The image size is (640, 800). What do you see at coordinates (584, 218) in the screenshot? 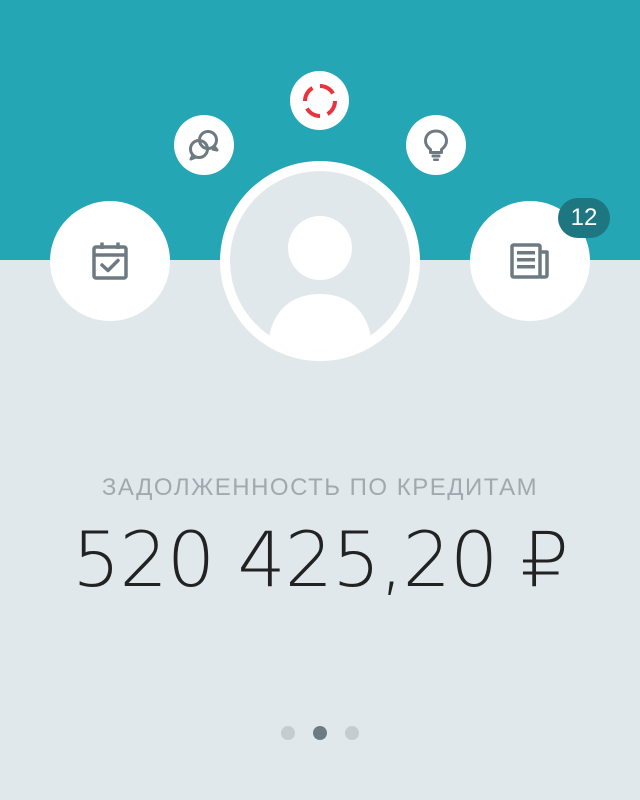
I see `news-count-badge: 12` at bounding box center [584, 218].